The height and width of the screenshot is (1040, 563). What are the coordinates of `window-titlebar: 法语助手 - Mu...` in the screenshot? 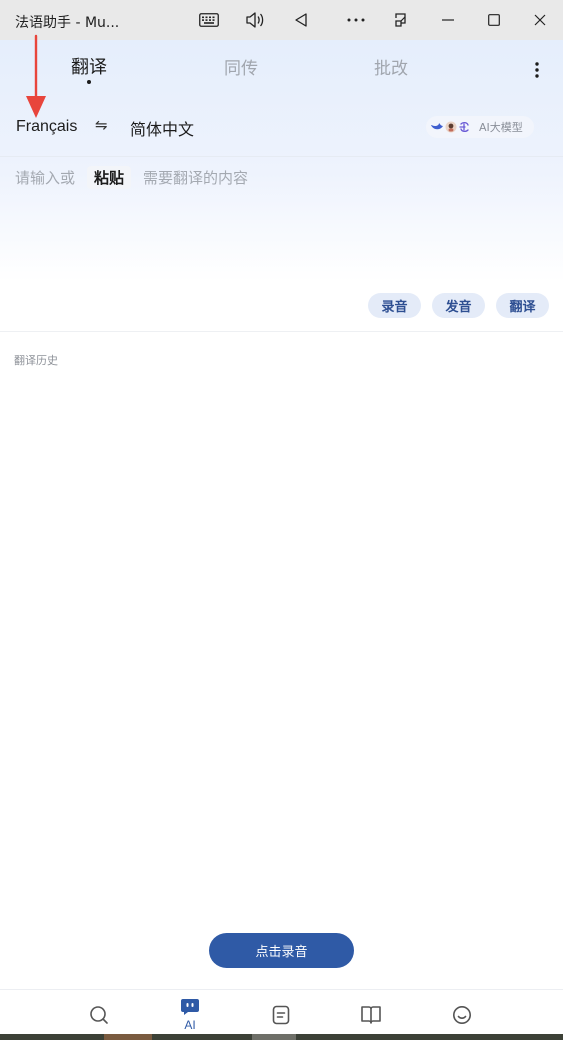 It's located at (281, 20).